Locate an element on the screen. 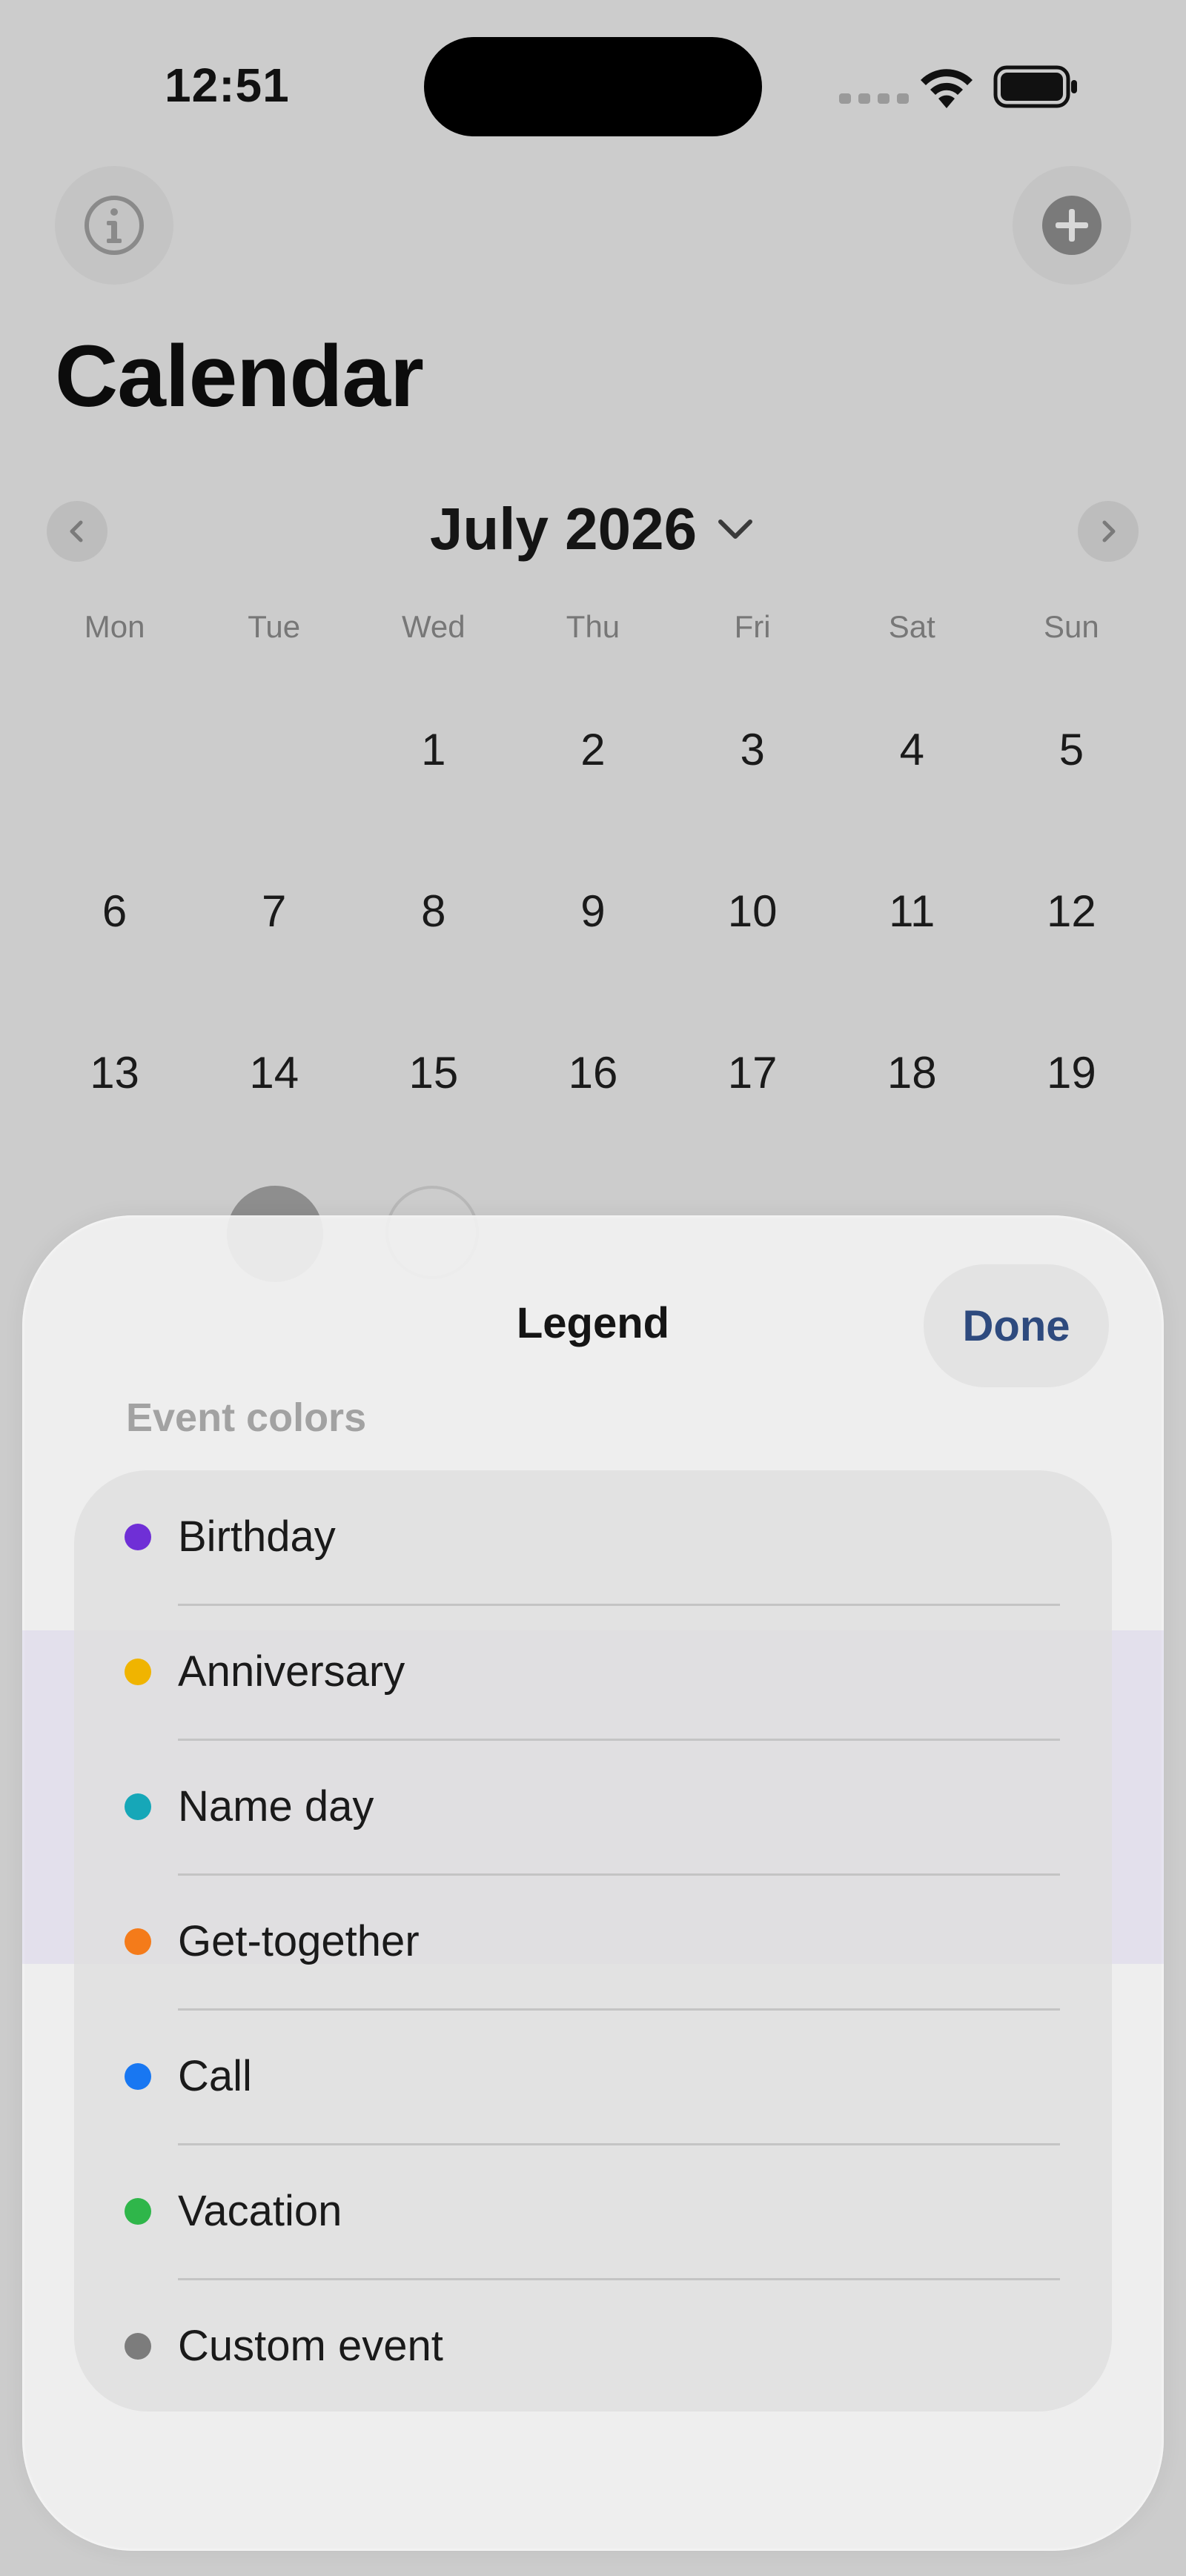  calendar-day: 9 is located at coordinates (592, 911).